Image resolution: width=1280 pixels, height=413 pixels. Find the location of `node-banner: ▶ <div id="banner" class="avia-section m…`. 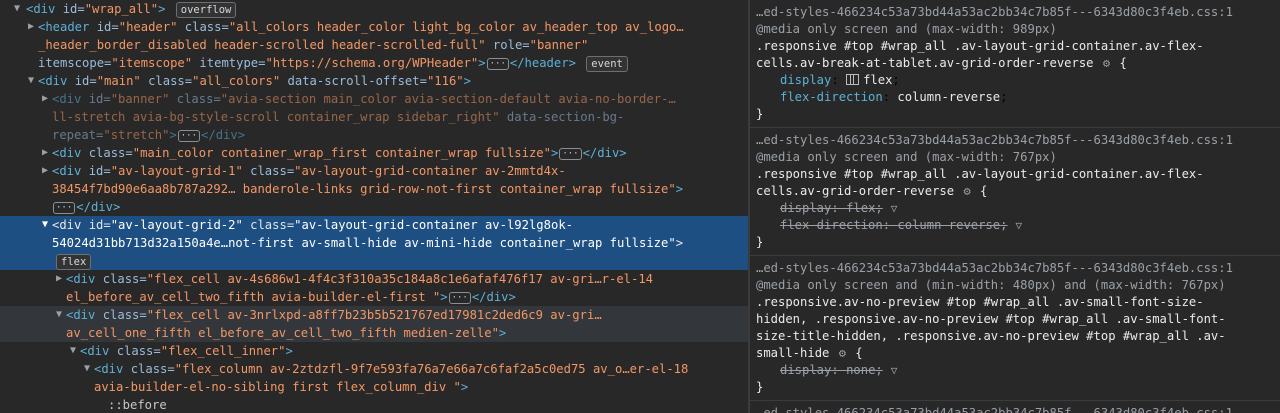

node-banner: ▶ <div id="banner" class="avia-section m… is located at coordinates (374, 99).